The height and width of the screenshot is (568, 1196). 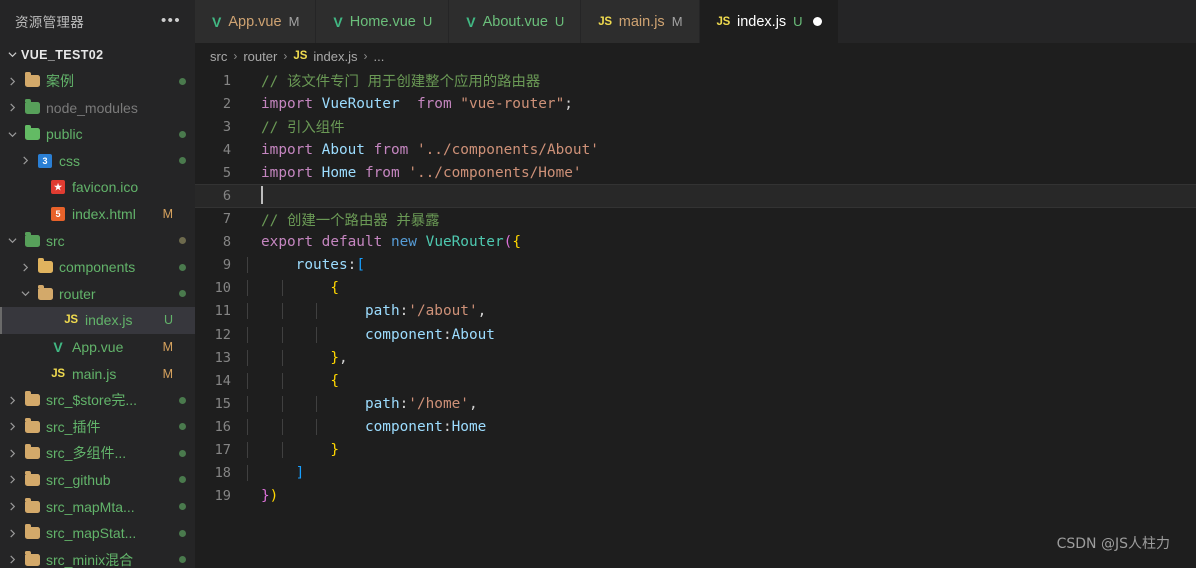 What do you see at coordinates (306, 265) in the screenshot?
I see `line-source: routes:[` at bounding box center [306, 265].